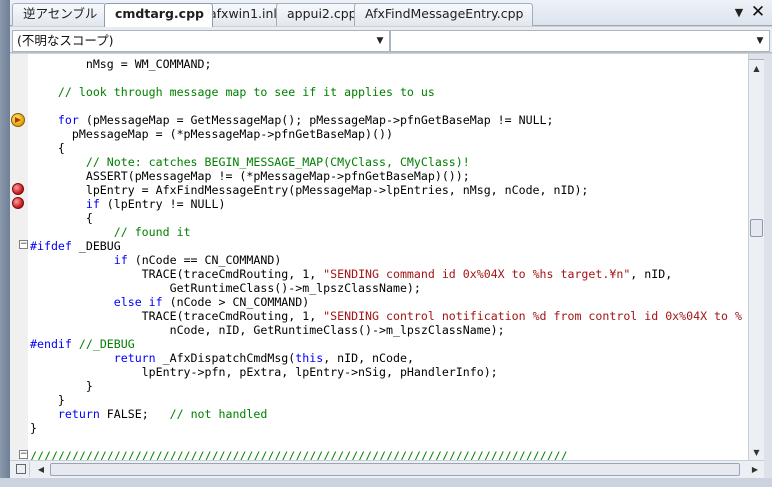 This screenshot has height=487, width=772. What do you see at coordinates (158, 15) in the screenshot?
I see `tab-cmdtarg-cpp: cmdtarg.cpp` at bounding box center [158, 15].